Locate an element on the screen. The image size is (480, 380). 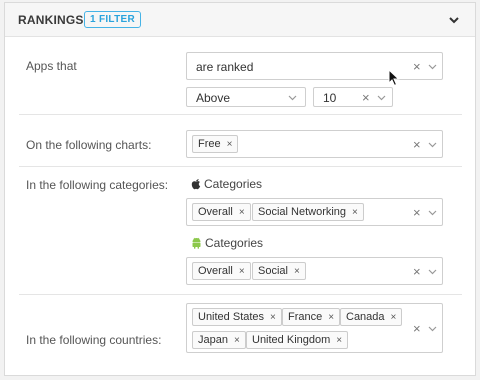
android-categories-heading: Categories is located at coordinates (227, 243).